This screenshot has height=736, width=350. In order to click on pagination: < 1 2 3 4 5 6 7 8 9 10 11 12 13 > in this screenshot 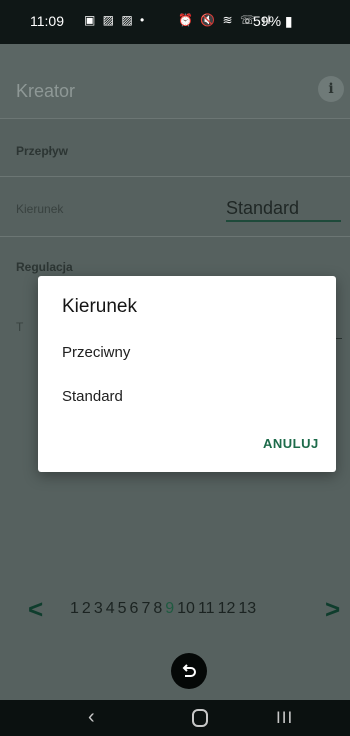, I will do `click(175, 609)`.